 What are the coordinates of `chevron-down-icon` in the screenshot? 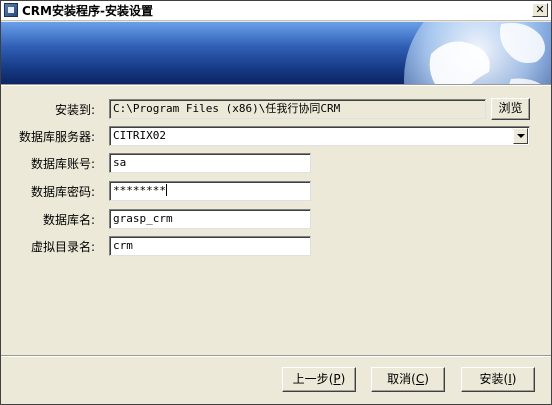 It's located at (520, 136).